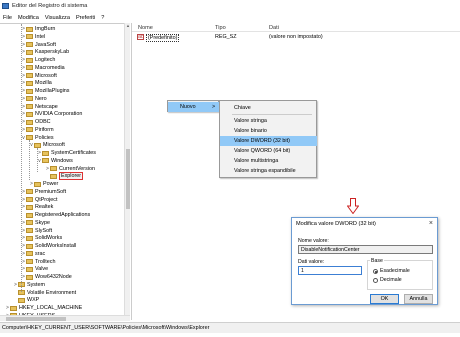 Image resolution: width=460 pixels, height=337 pixels. I want to click on tree-item-label: PremiumSoft, so click(51, 191).